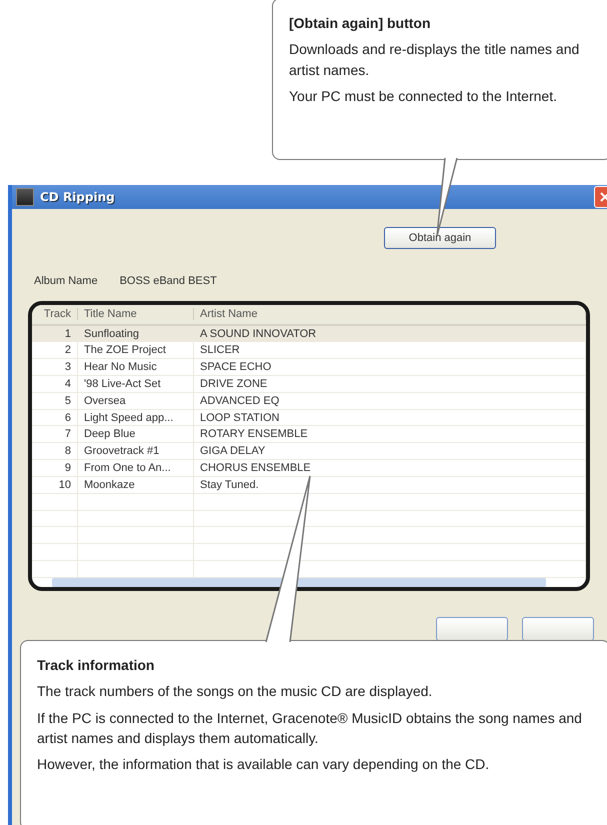  Describe the element at coordinates (55, 334) in the screenshot. I see `track-number: 1` at that location.